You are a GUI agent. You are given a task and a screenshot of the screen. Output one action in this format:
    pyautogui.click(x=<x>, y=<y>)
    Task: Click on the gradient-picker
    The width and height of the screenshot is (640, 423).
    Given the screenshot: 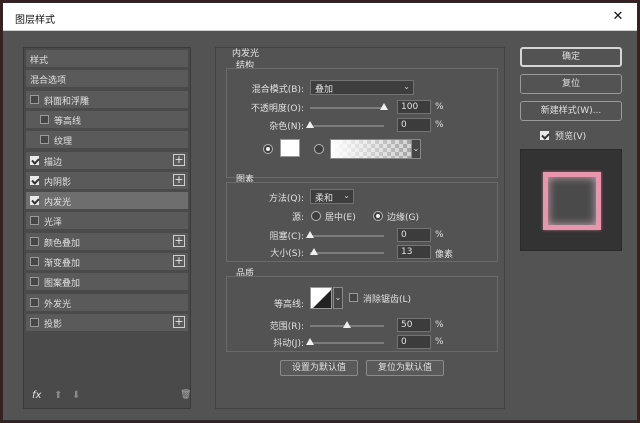 What is the action you would take?
    pyautogui.click(x=374, y=149)
    